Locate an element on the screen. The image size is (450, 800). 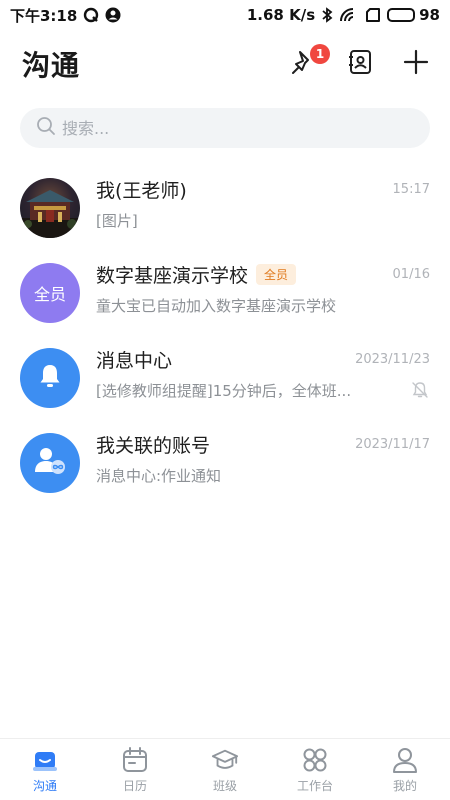
network-speed: 1.68 K/s is located at coordinates (281, 15).